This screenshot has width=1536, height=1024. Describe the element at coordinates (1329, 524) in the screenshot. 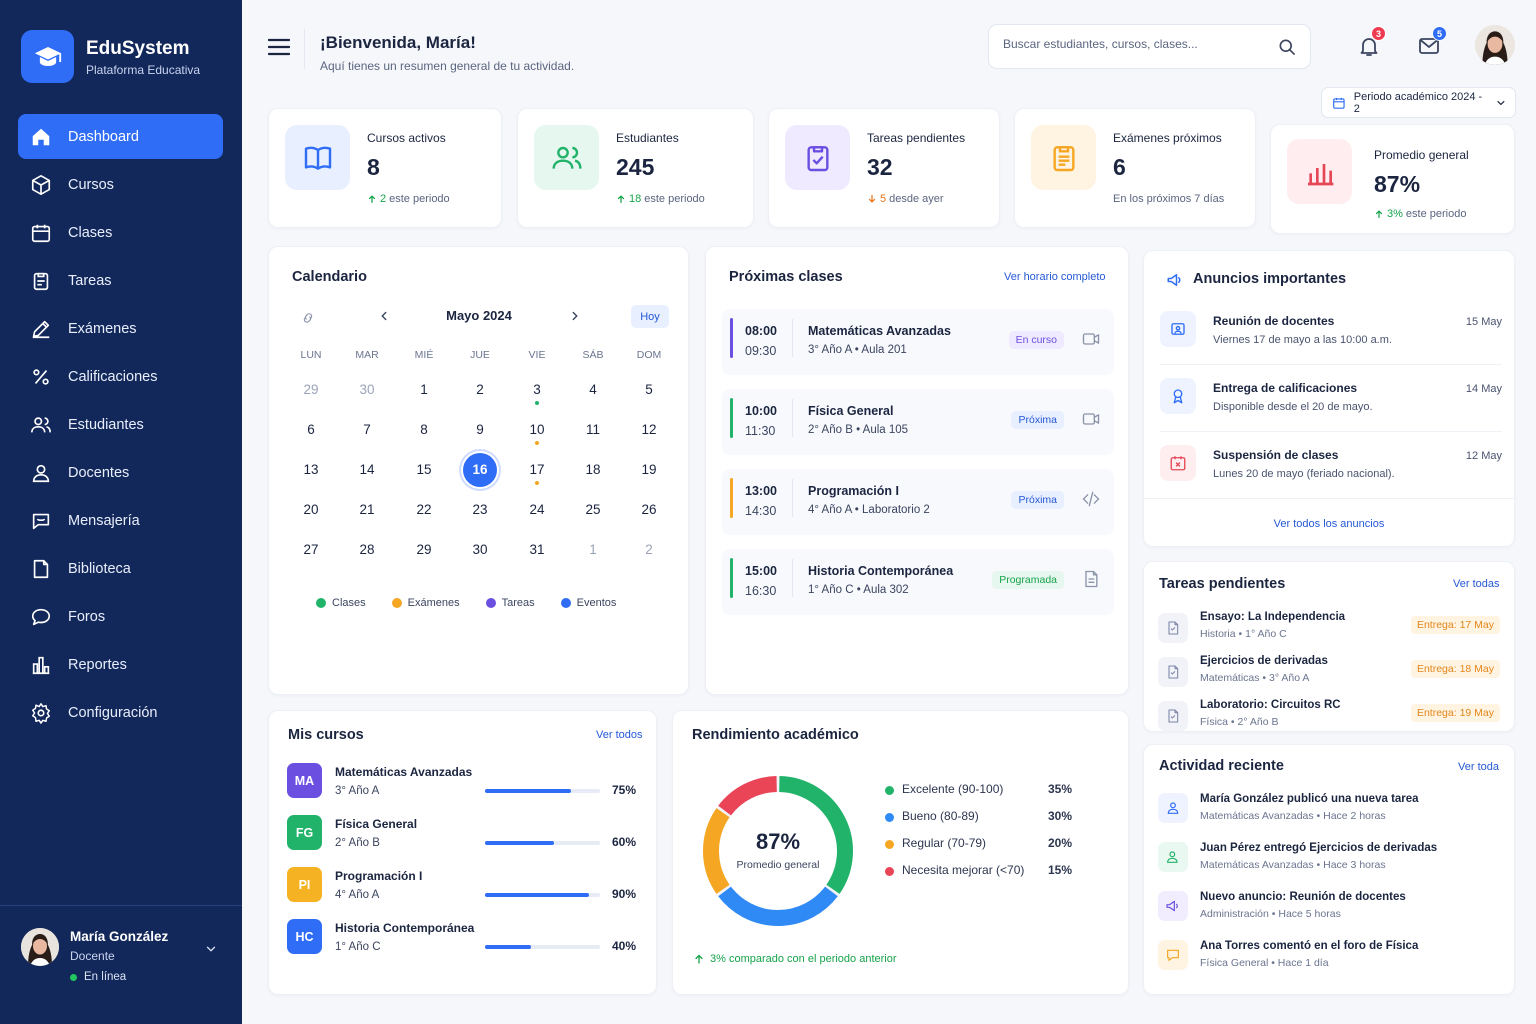

I see `announcements-link: Ver todos los anuncios` at that location.